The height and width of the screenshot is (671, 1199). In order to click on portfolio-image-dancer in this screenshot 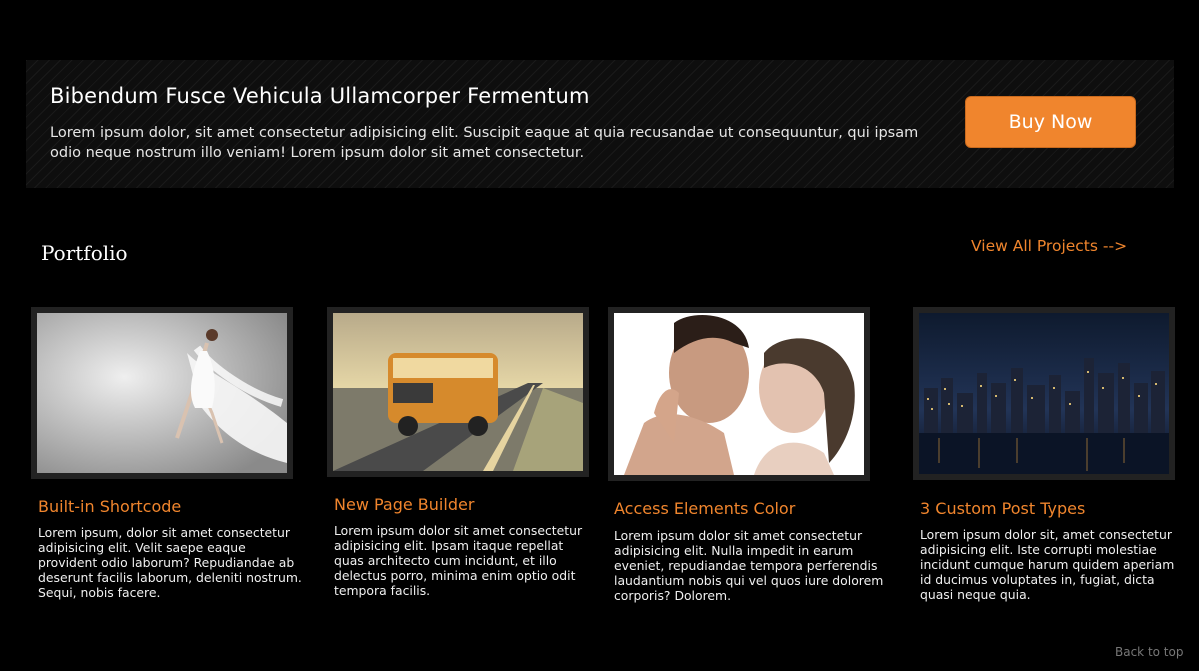, I will do `click(162, 393)`.